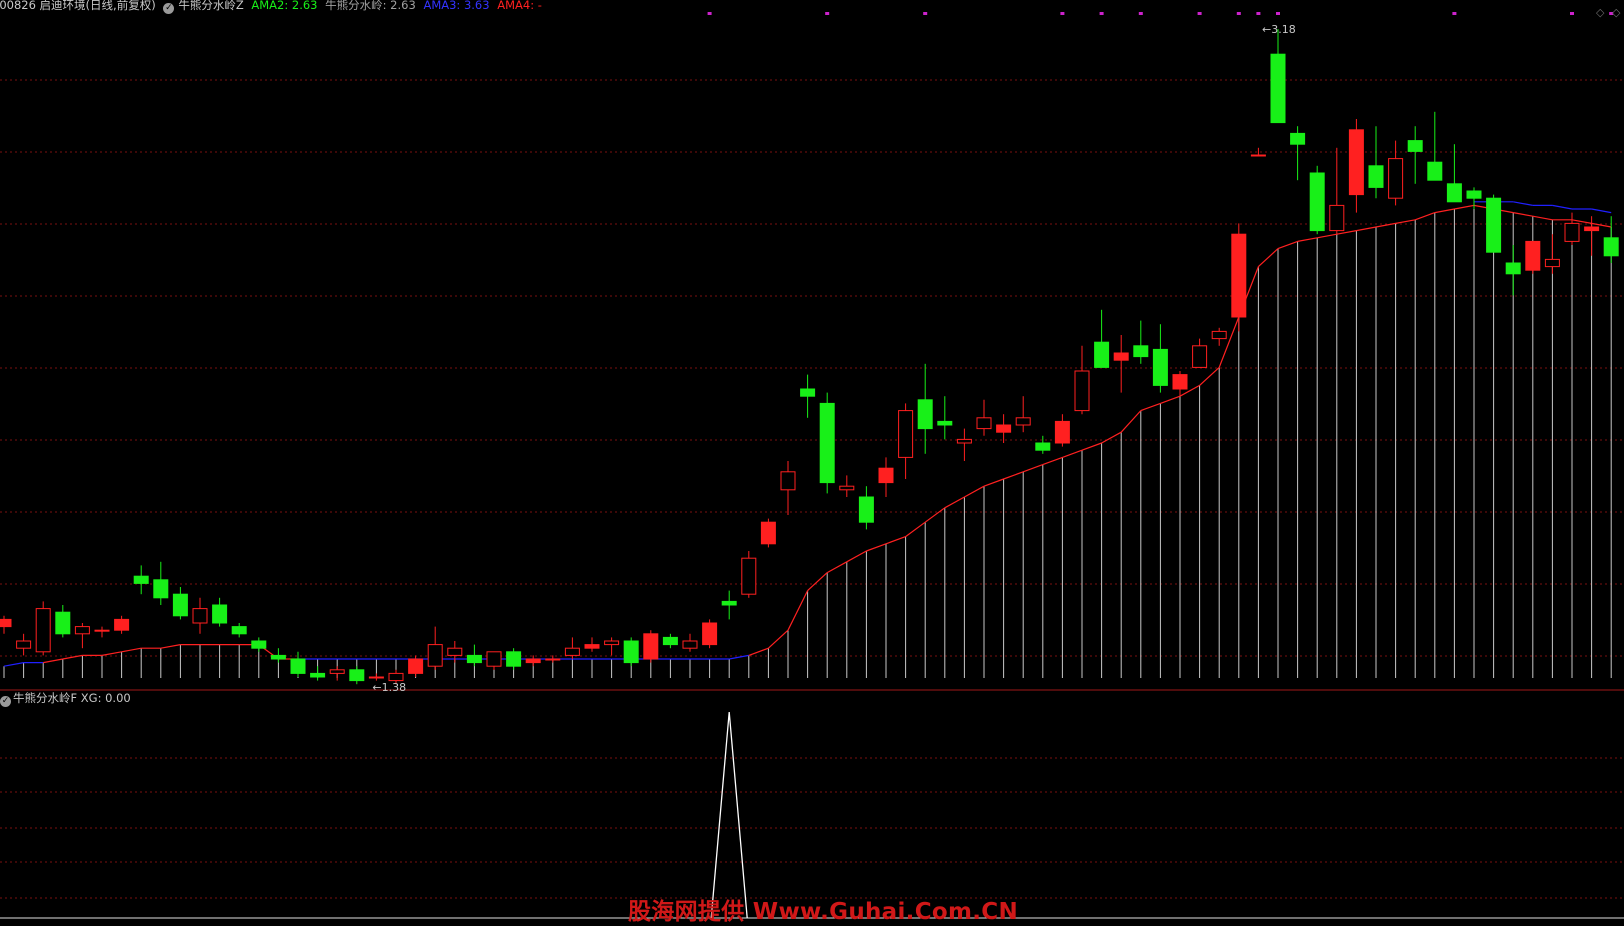 The width and height of the screenshot is (1624, 926). What do you see at coordinates (823, 912) in the screenshot?
I see `watermark: 股海网提供 Www.Guhai.Com.CN` at bounding box center [823, 912].